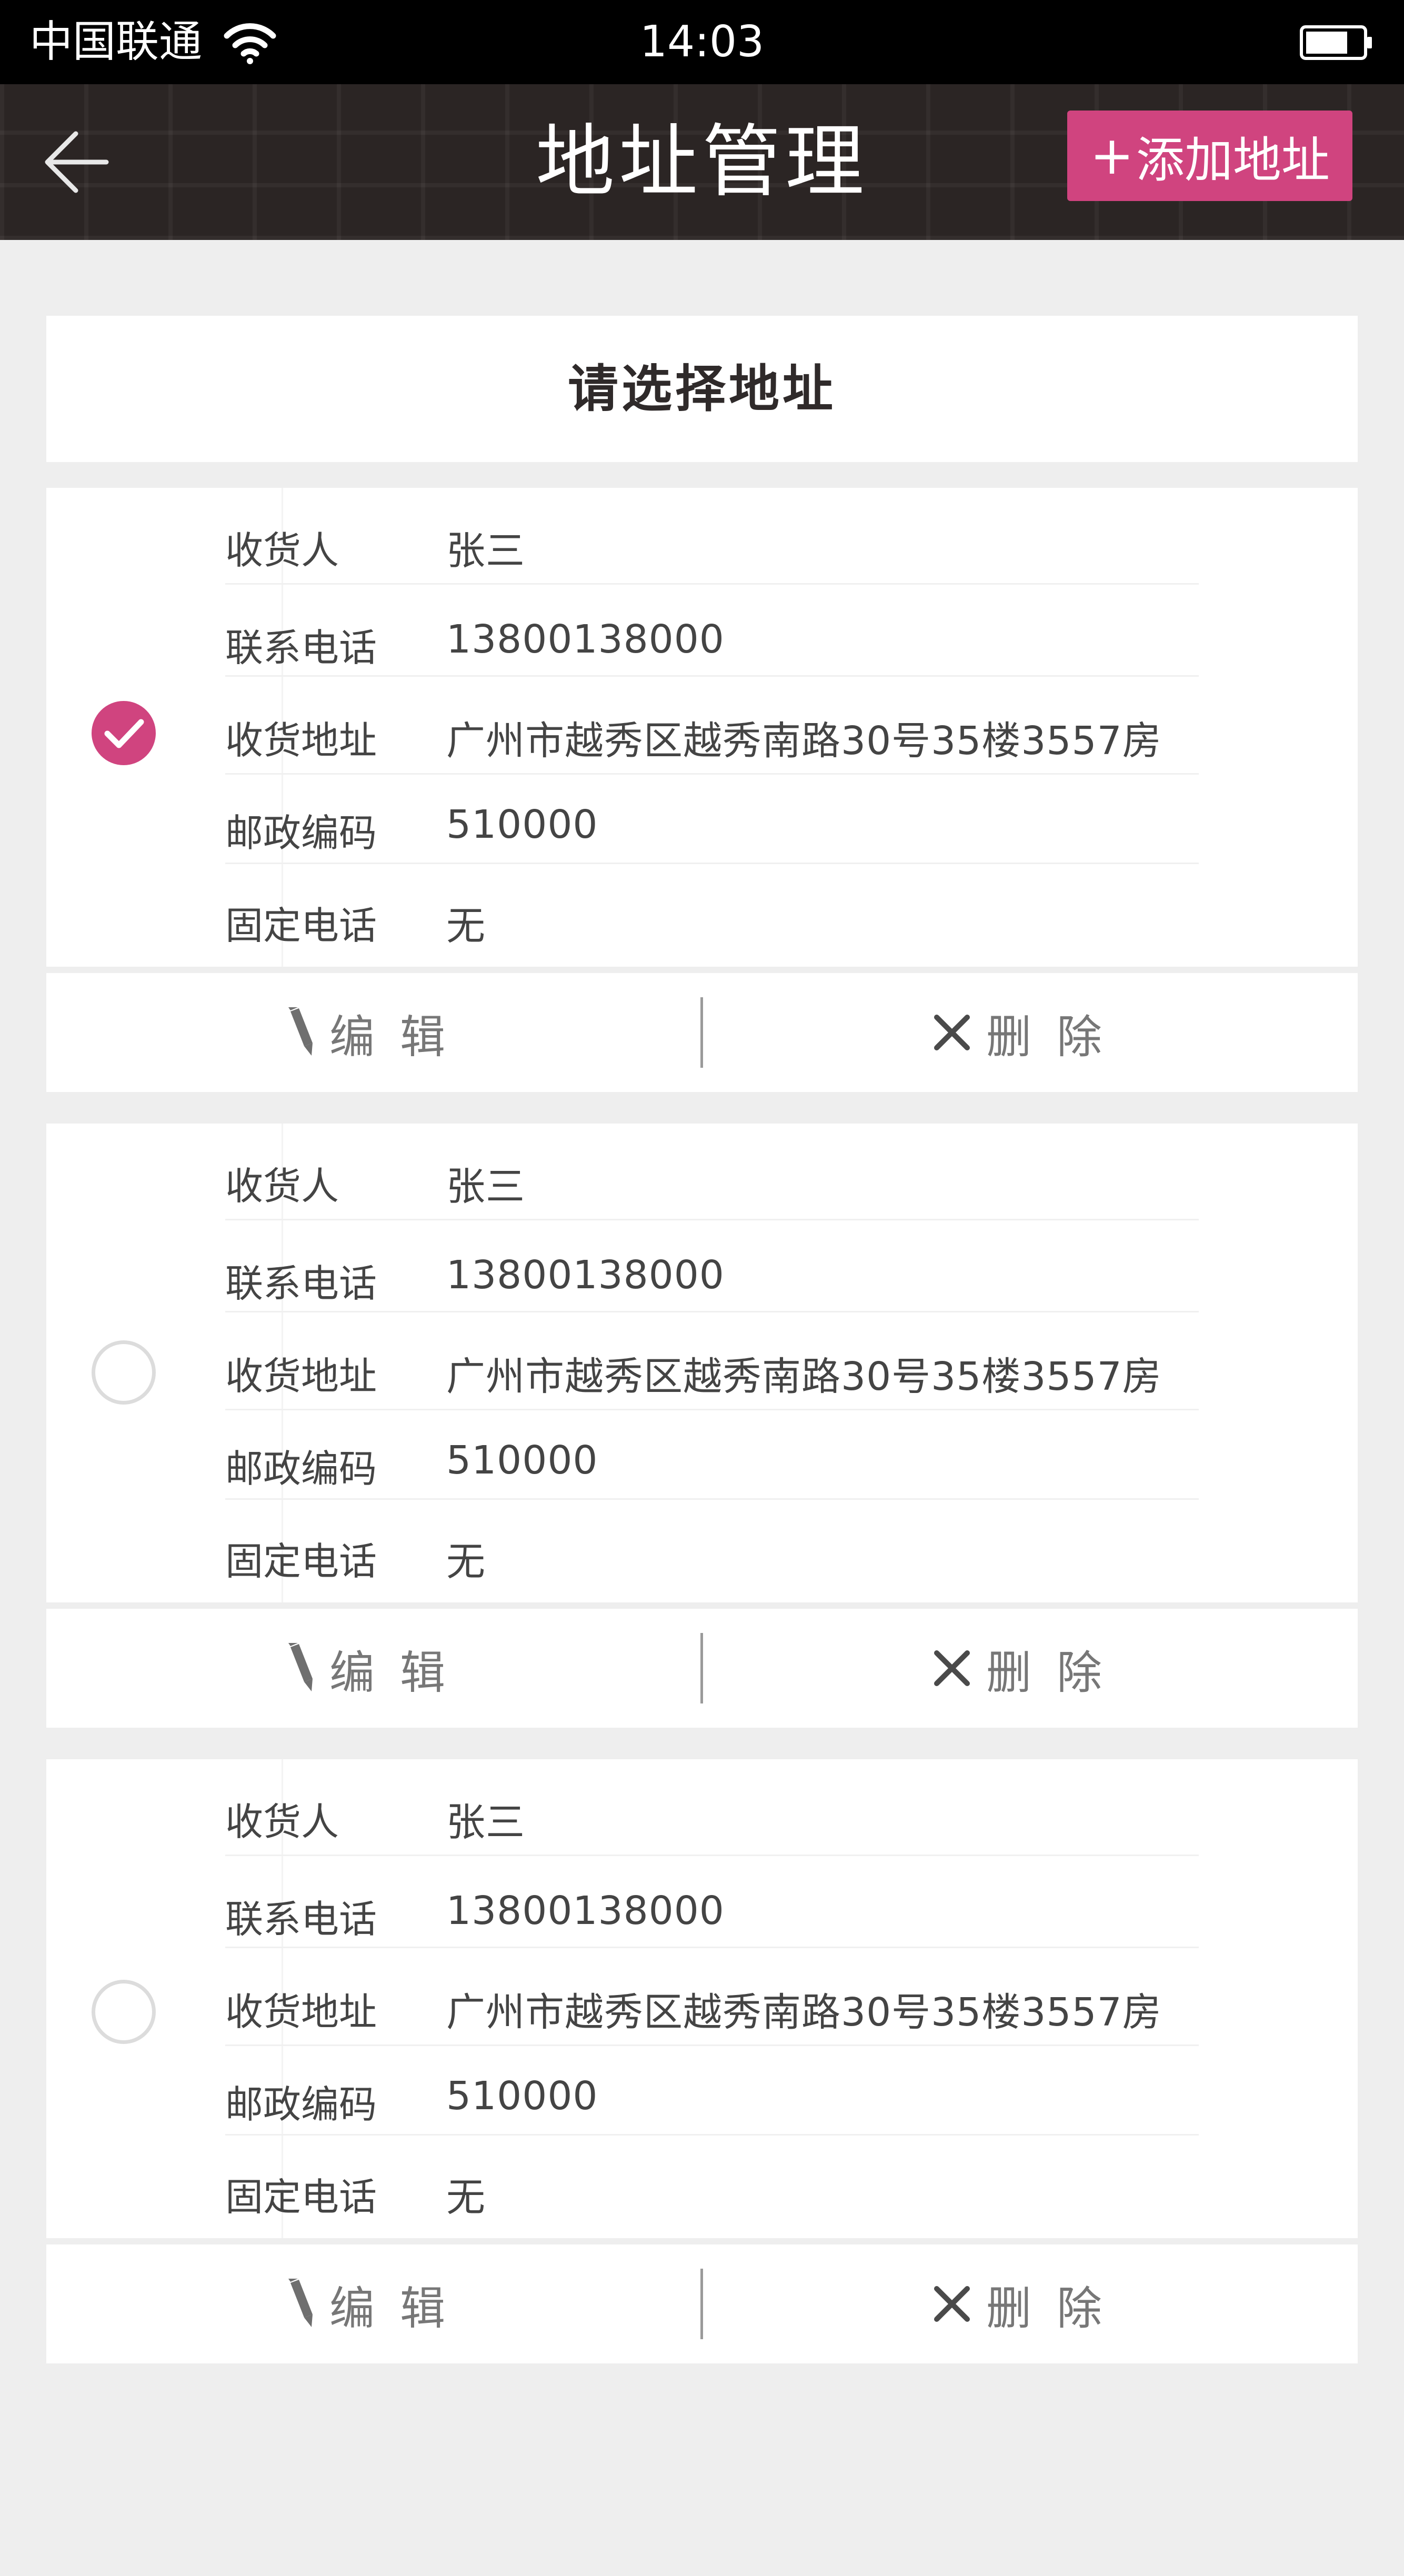  I want to click on select-radio-checked, so click(124, 733).